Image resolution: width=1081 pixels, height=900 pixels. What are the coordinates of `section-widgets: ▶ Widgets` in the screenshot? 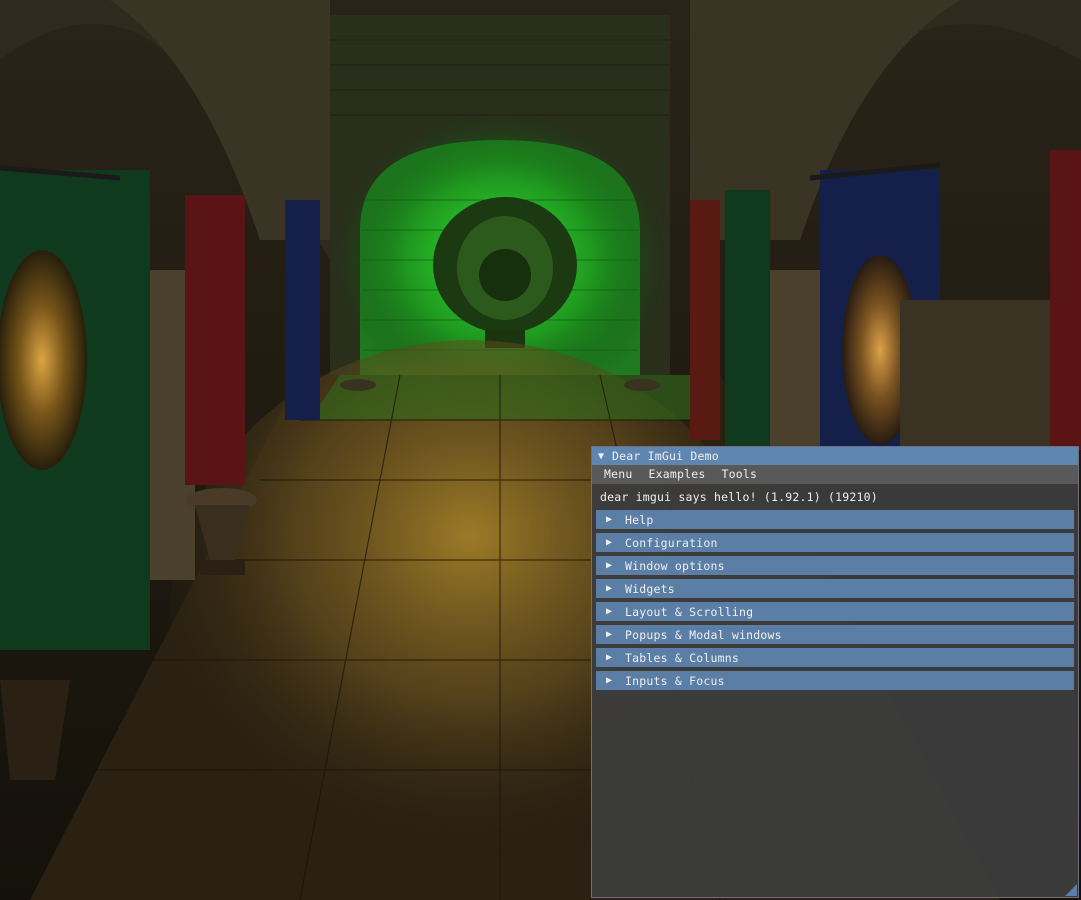 It's located at (835, 588).